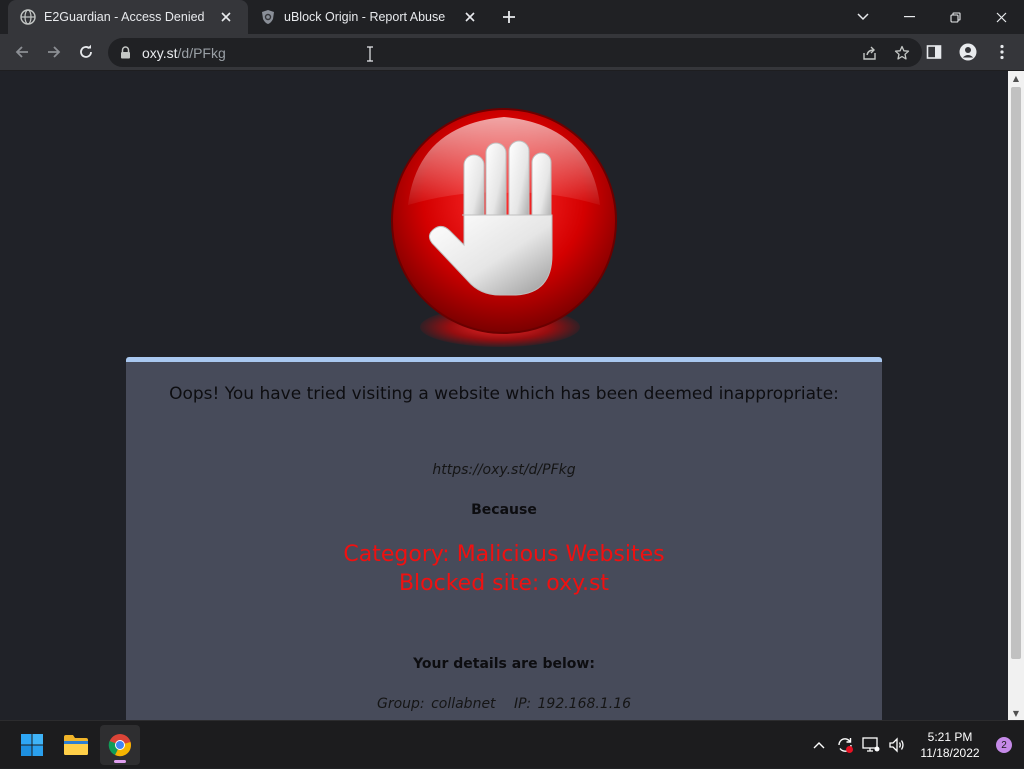 The width and height of the screenshot is (1024, 769). I want to click on blocked-url: https://oxy.st/d/PFkg, so click(504, 470).